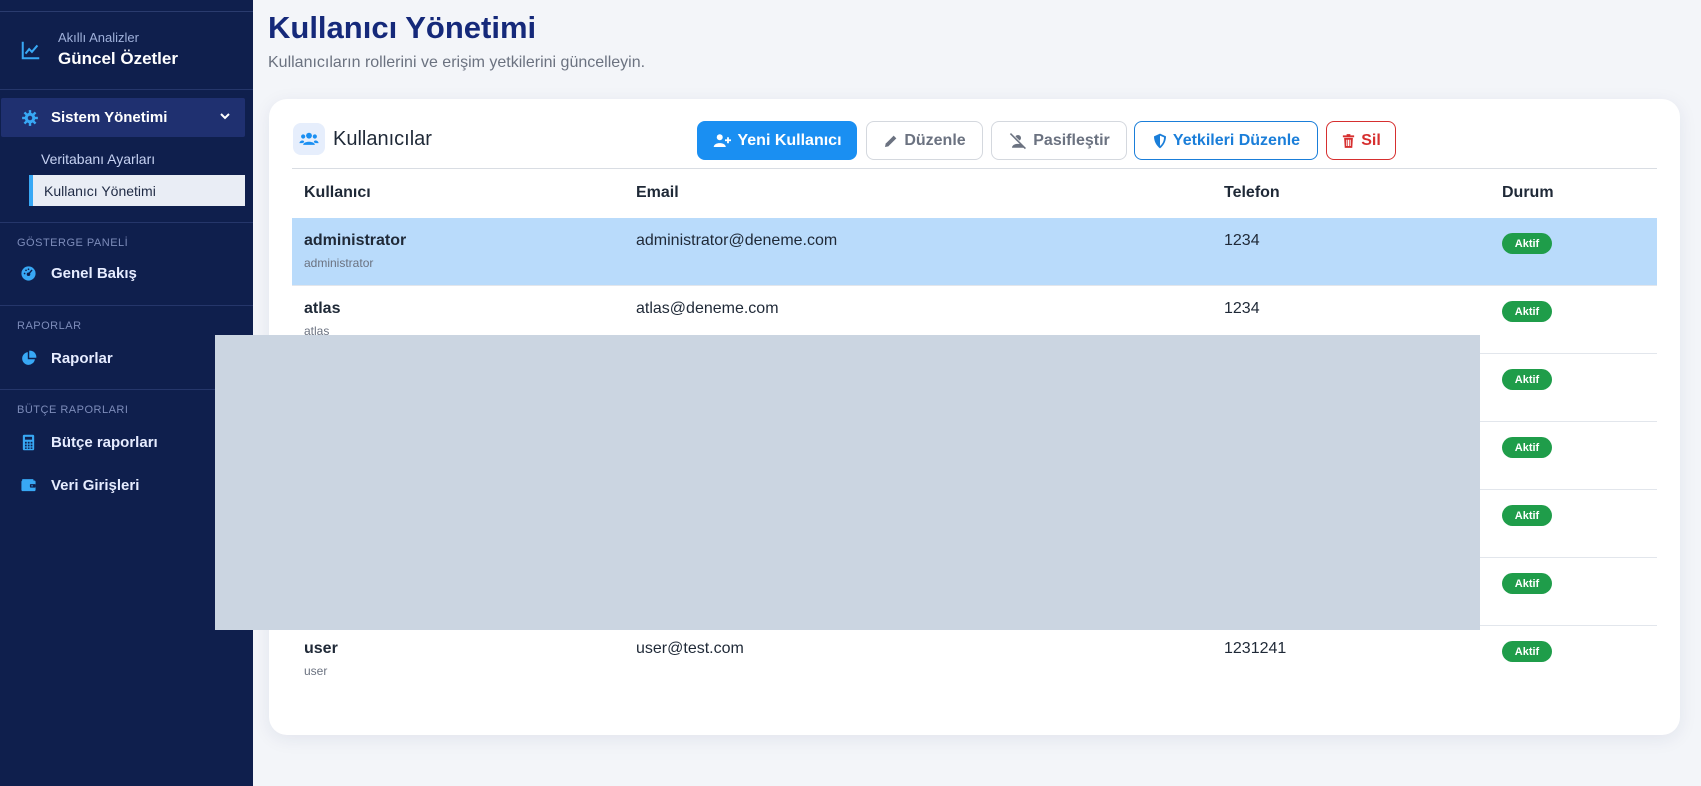 The height and width of the screenshot is (786, 1701). Describe the element at coordinates (1159, 140) in the screenshot. I see `shield-icon` at that location.